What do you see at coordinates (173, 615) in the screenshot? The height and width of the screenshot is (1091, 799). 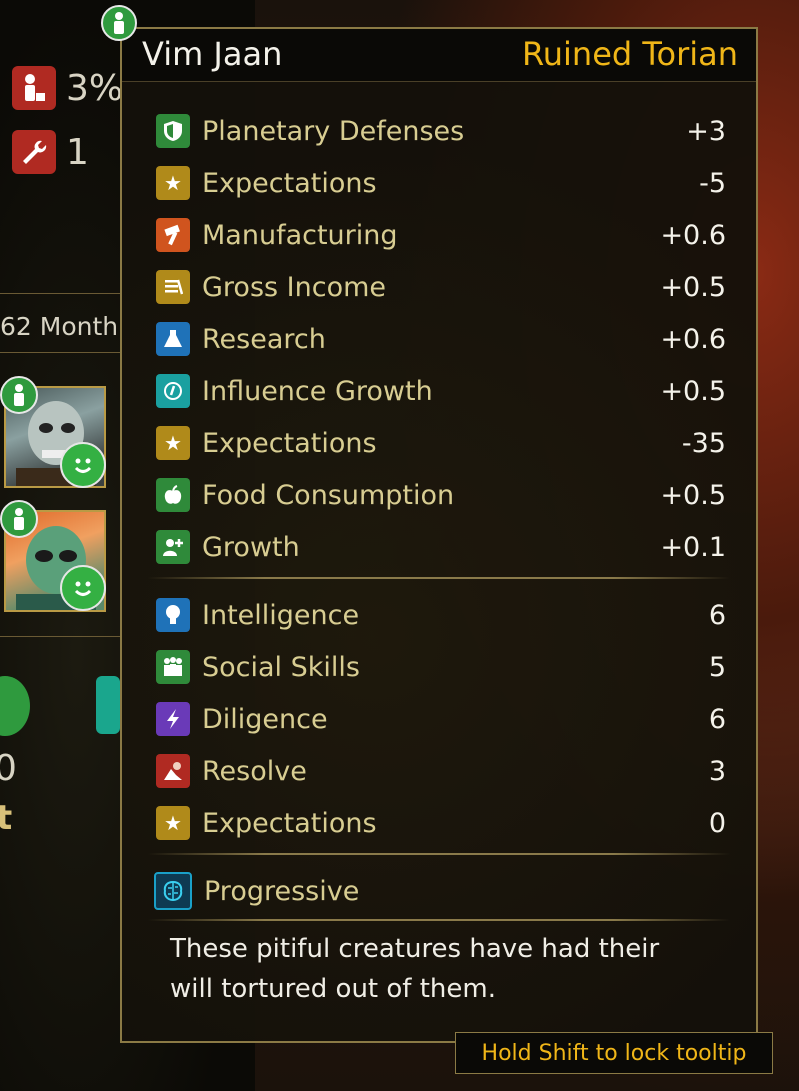 I see `bulb-icon` at bounding box center [173, 615].